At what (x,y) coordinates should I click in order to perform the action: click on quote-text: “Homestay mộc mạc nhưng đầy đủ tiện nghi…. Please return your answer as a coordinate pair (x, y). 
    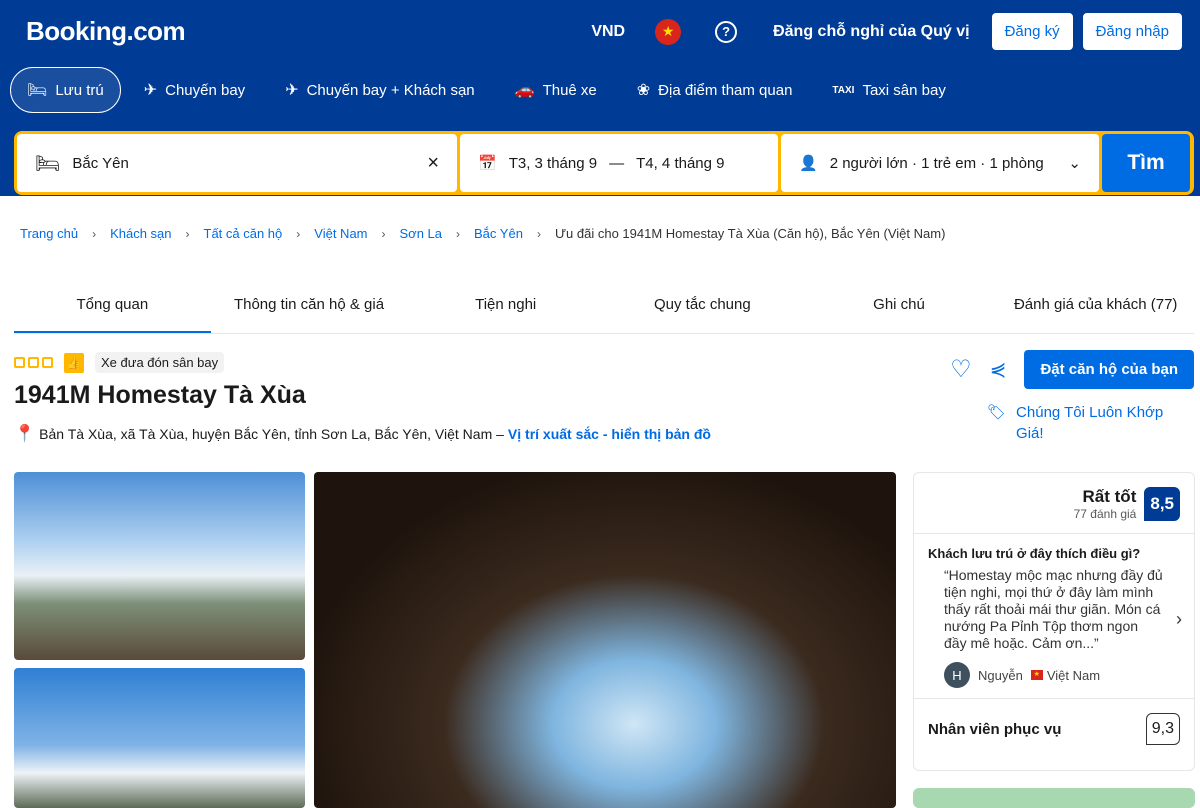
    Looking at the image, I should click on (1053, 609).